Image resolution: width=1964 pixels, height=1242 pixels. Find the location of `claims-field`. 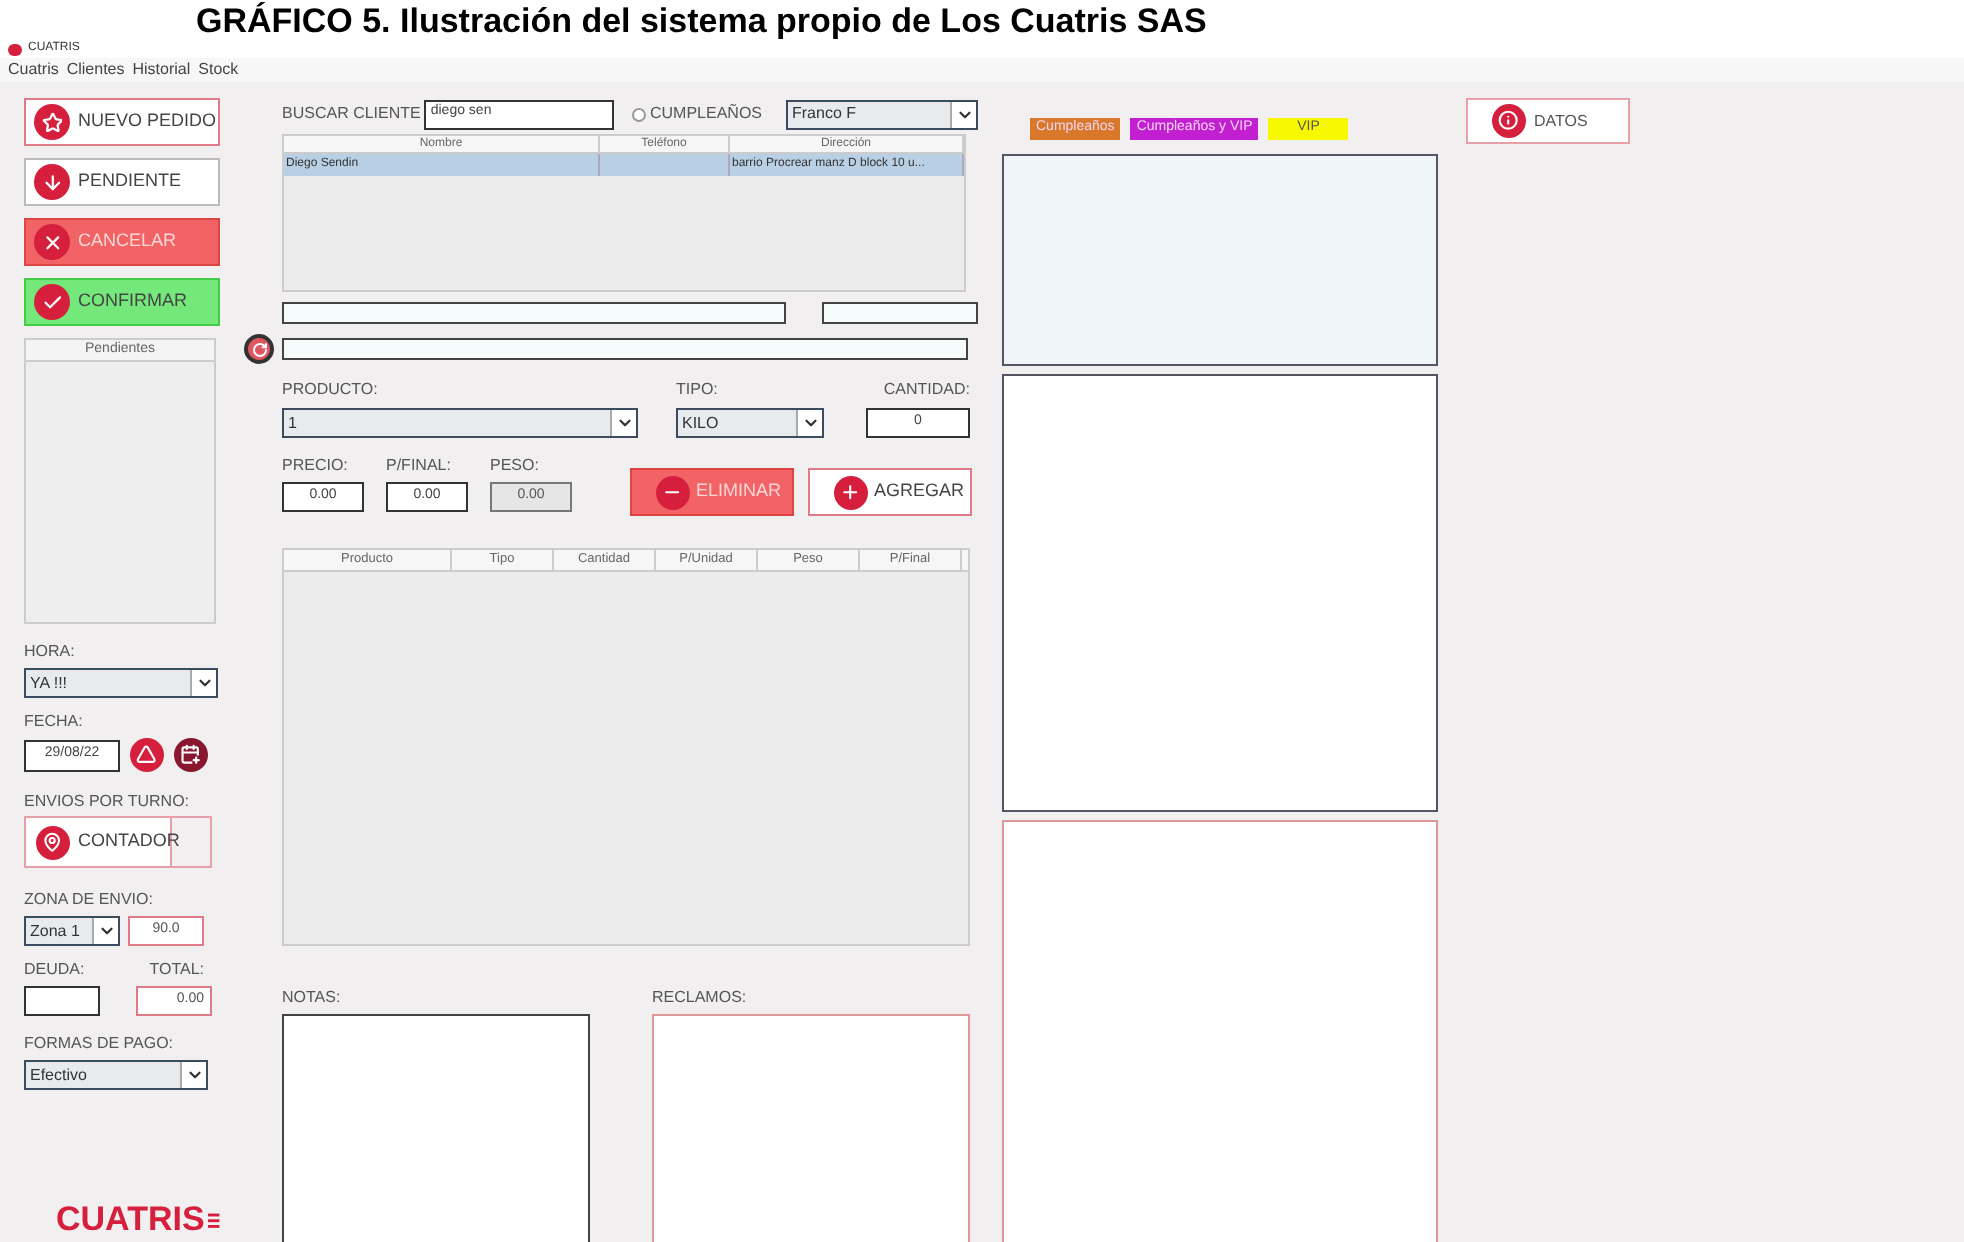

claims-field is located at coordinates (811, 1128).